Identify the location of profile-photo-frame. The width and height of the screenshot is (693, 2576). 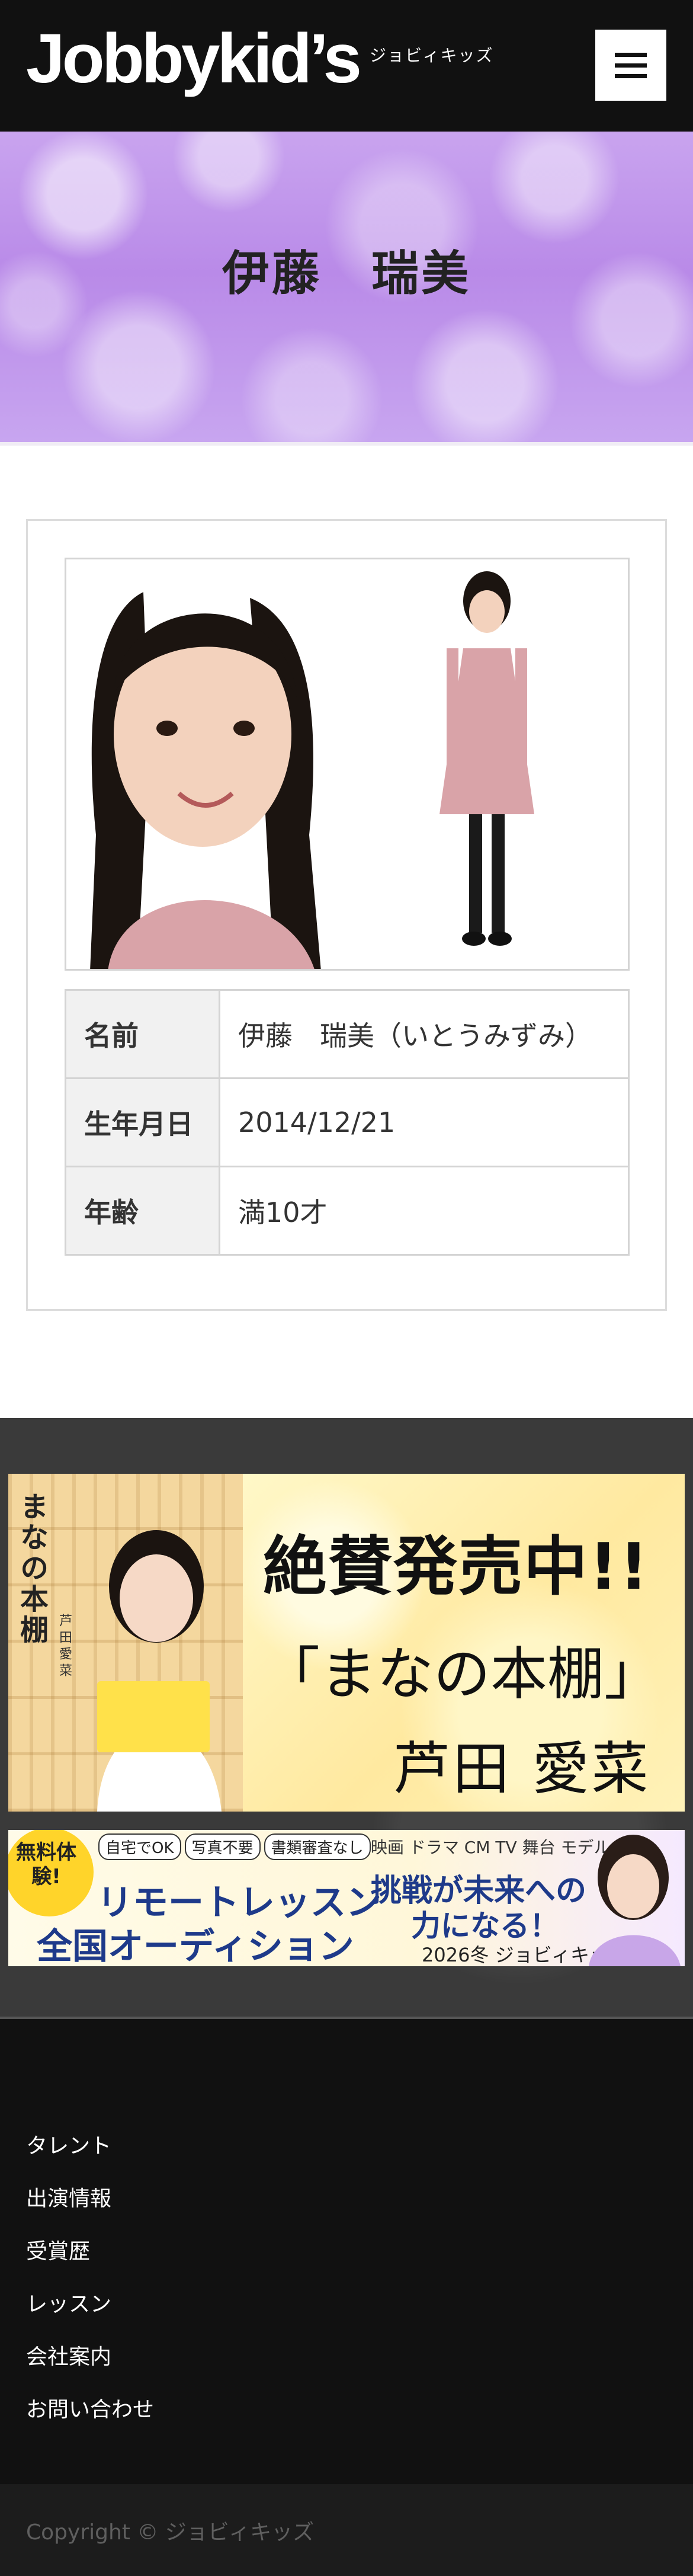
(347, 764).